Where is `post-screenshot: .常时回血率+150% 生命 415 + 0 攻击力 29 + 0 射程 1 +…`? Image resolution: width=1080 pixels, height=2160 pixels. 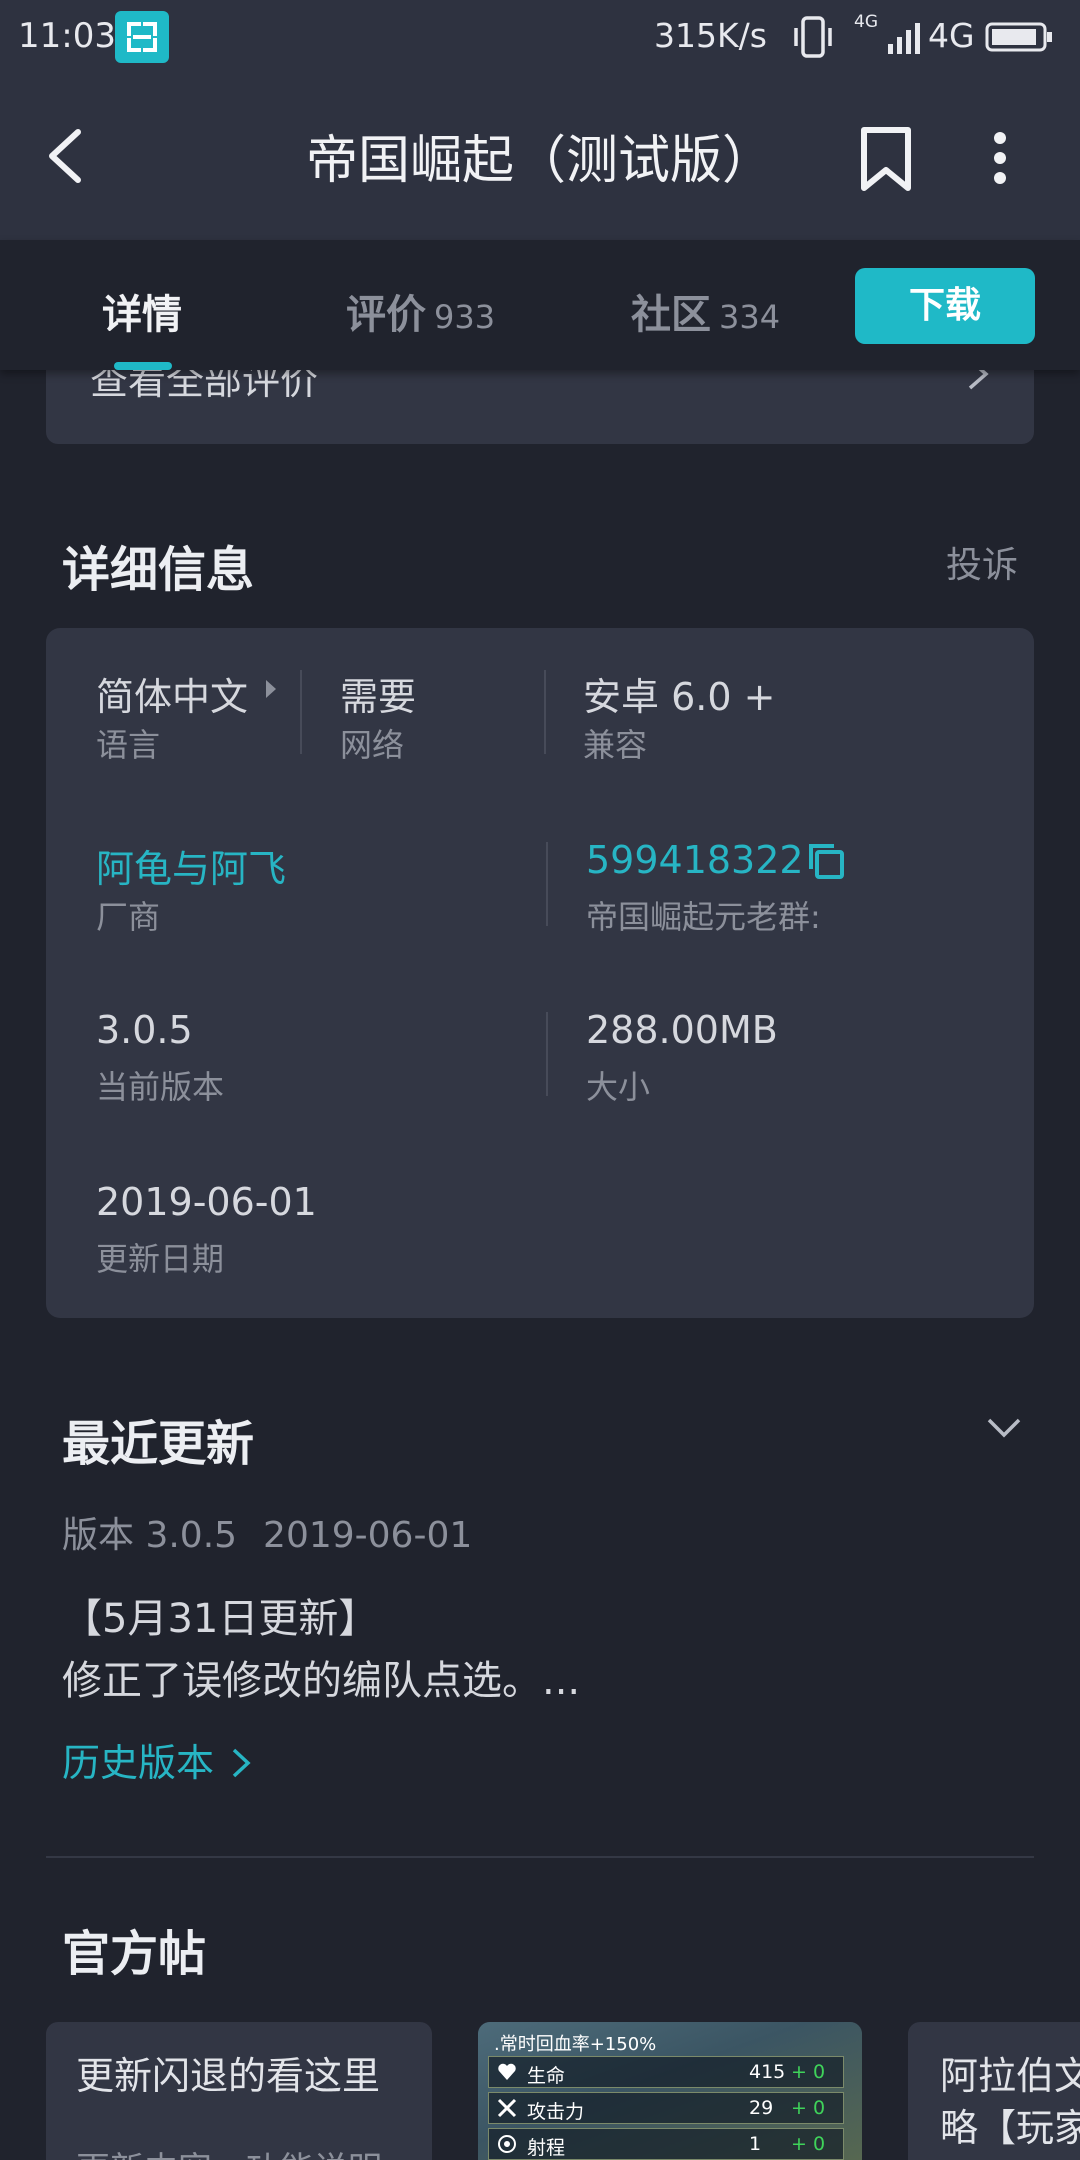
post-screenshot: .常时回血率+150% 生命 415 + 0 攻击力 29 + 0 射程 1 +… is located at coordinates (670, 2091).